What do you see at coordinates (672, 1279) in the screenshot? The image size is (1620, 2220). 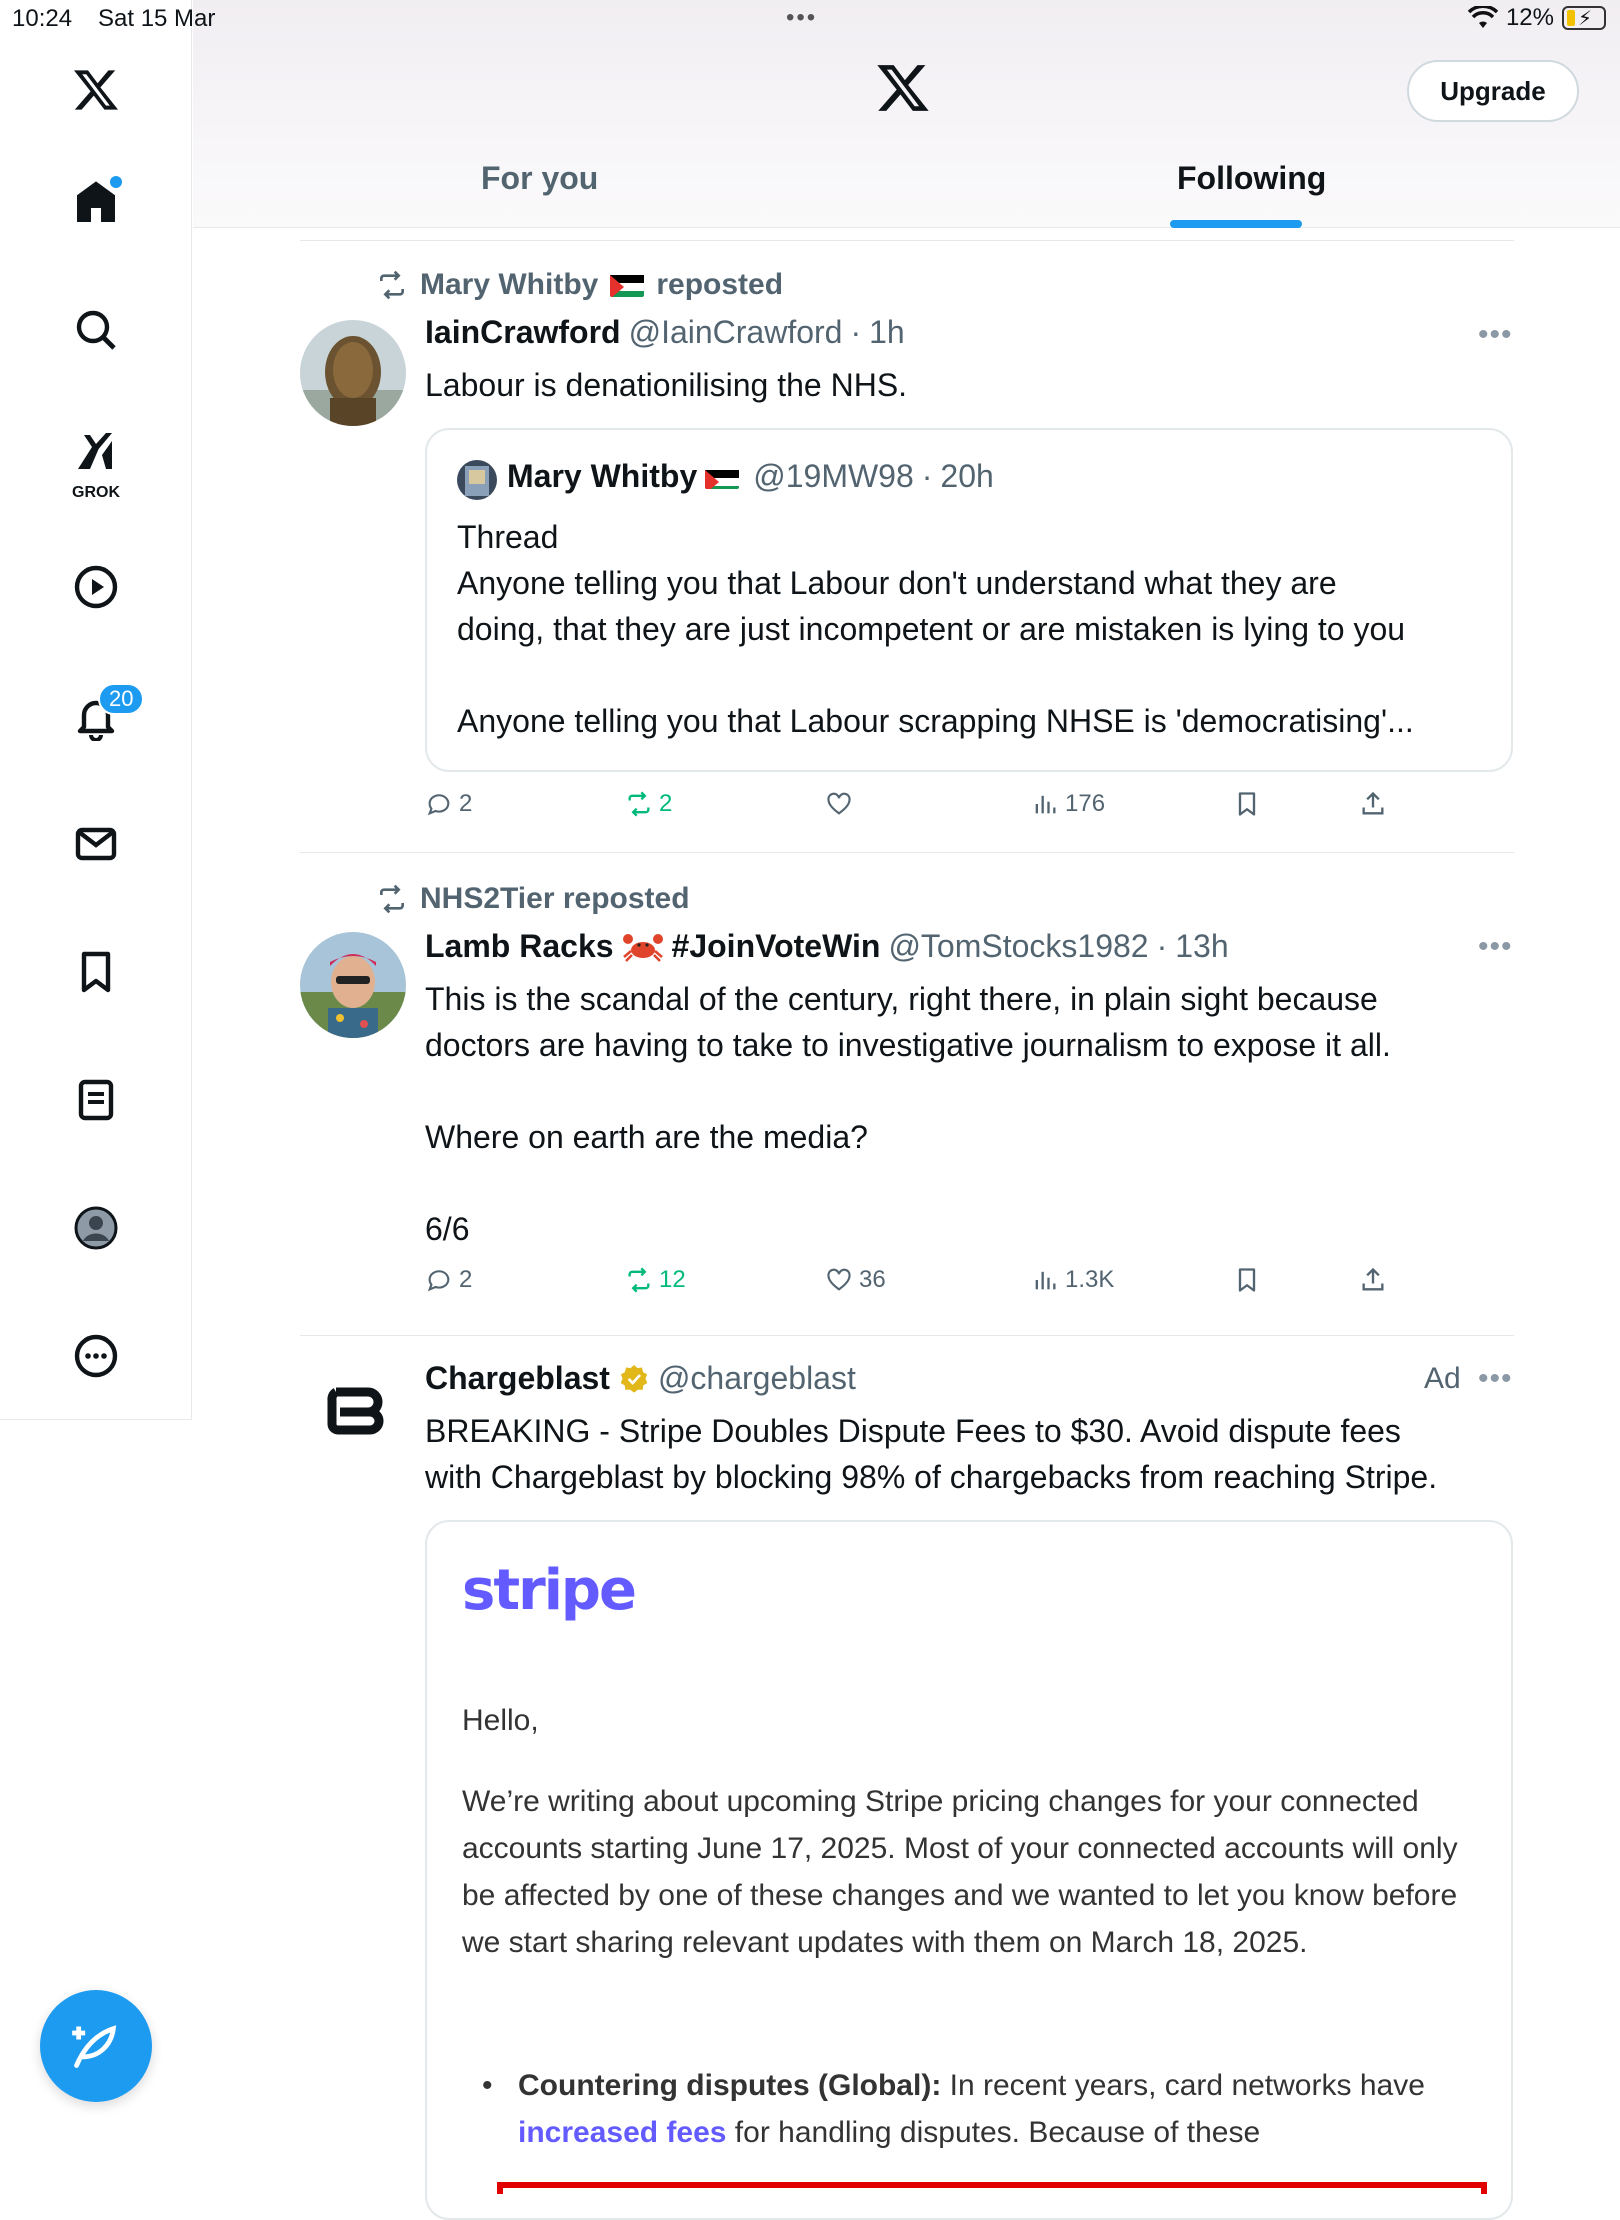 I see `repost-count: 12` at bounding box center [672, 1279].